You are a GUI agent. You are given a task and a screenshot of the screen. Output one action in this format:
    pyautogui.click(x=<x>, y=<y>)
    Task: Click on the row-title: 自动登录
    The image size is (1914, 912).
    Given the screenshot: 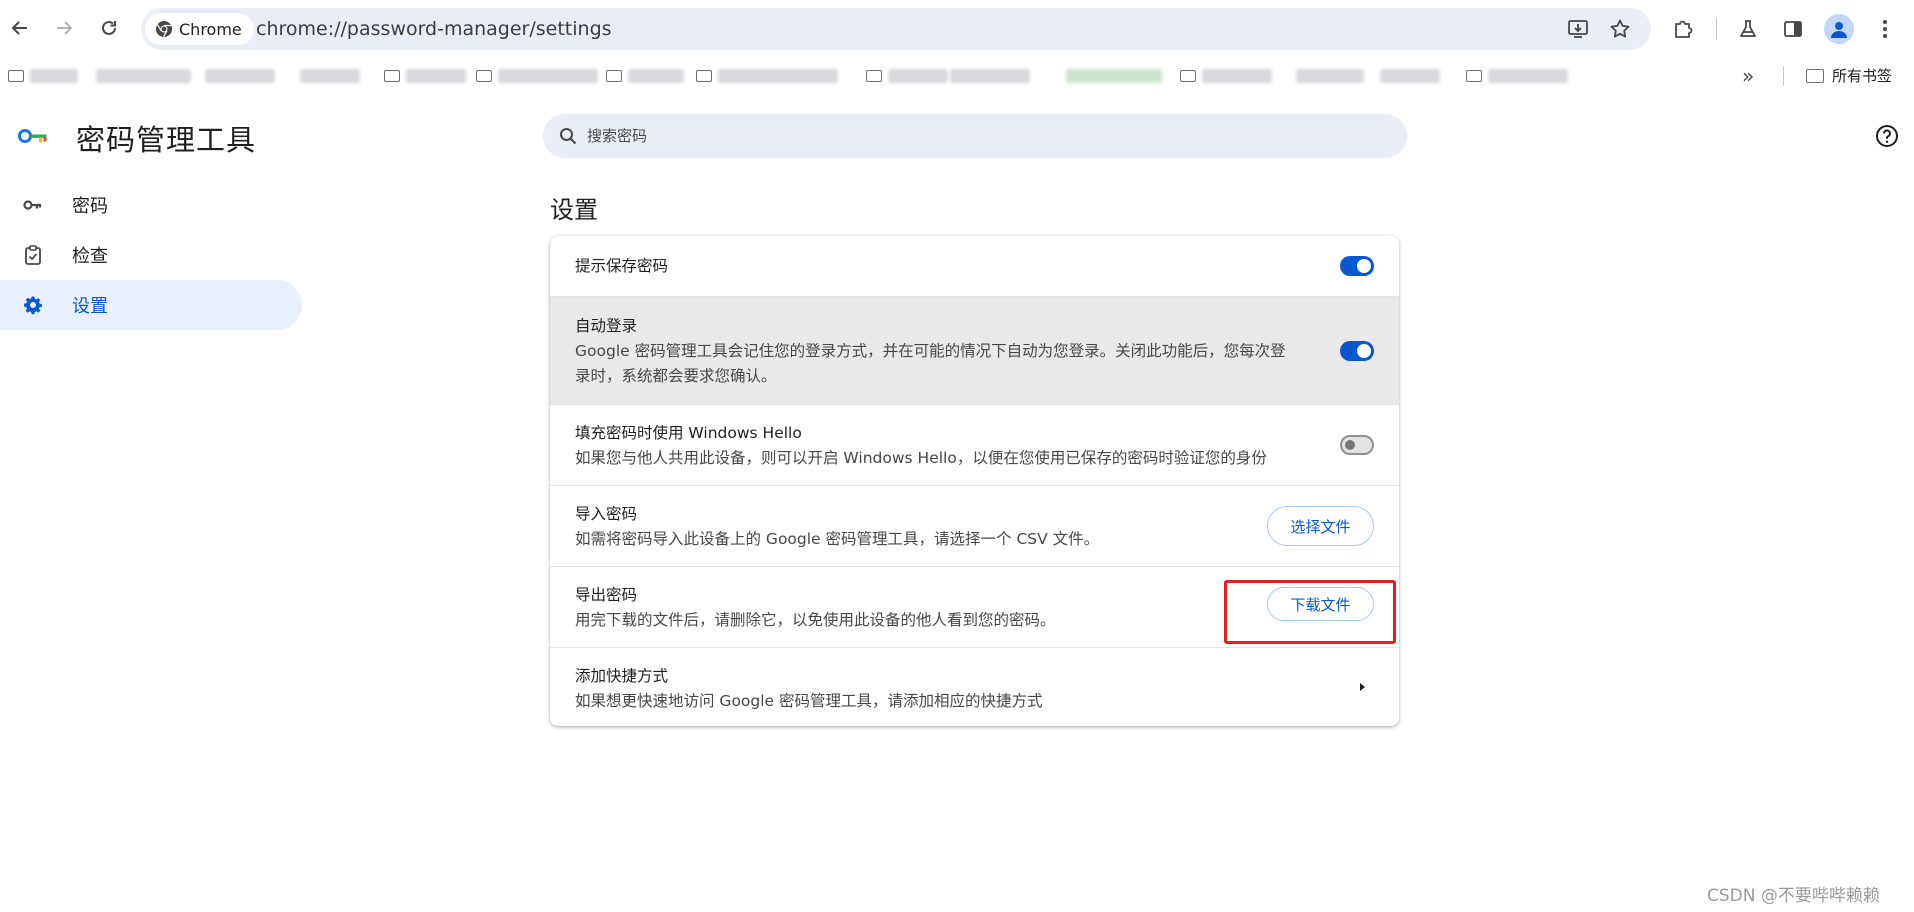 What is the action you would take?
    pyautogui.click(x=606, y=326)
    